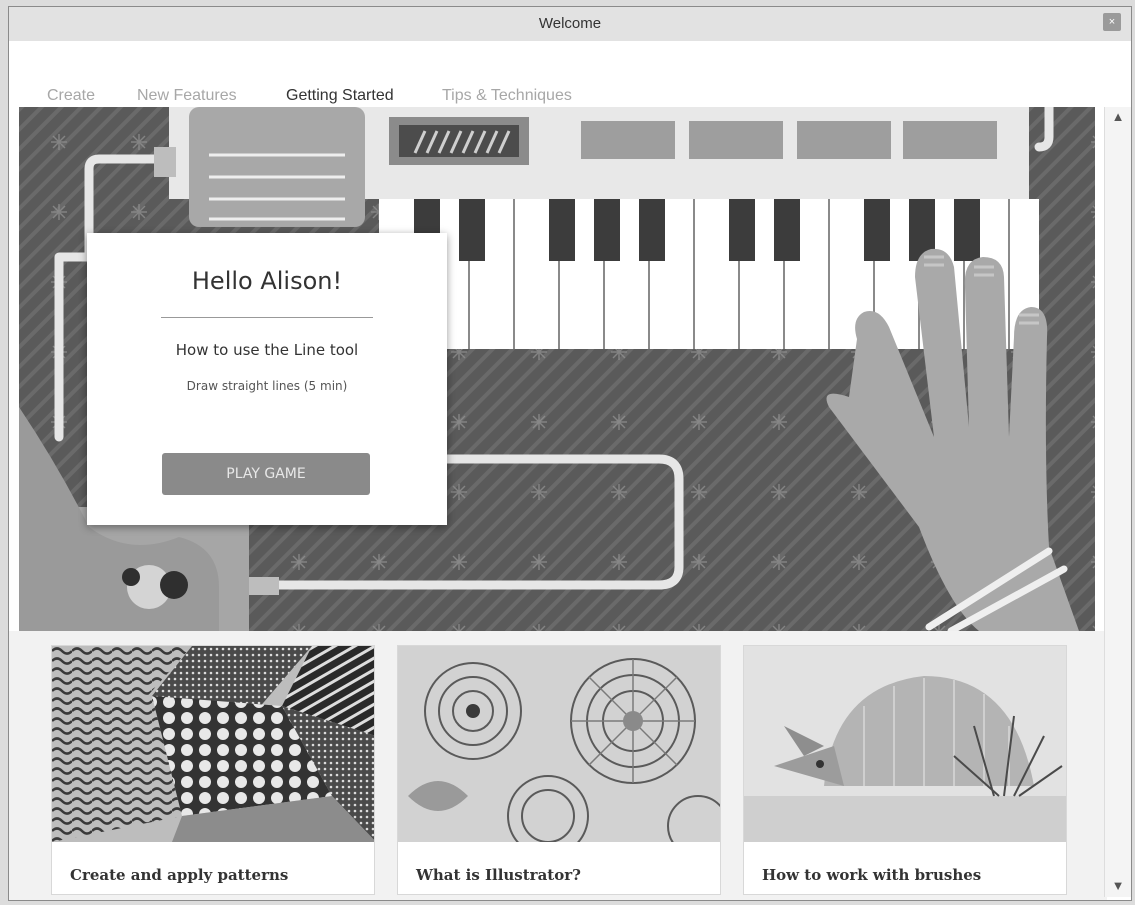 The width and height of the screenshot is (1135, 905). I want to click on scroll-down-icon: ▼, so click(1118, 885).